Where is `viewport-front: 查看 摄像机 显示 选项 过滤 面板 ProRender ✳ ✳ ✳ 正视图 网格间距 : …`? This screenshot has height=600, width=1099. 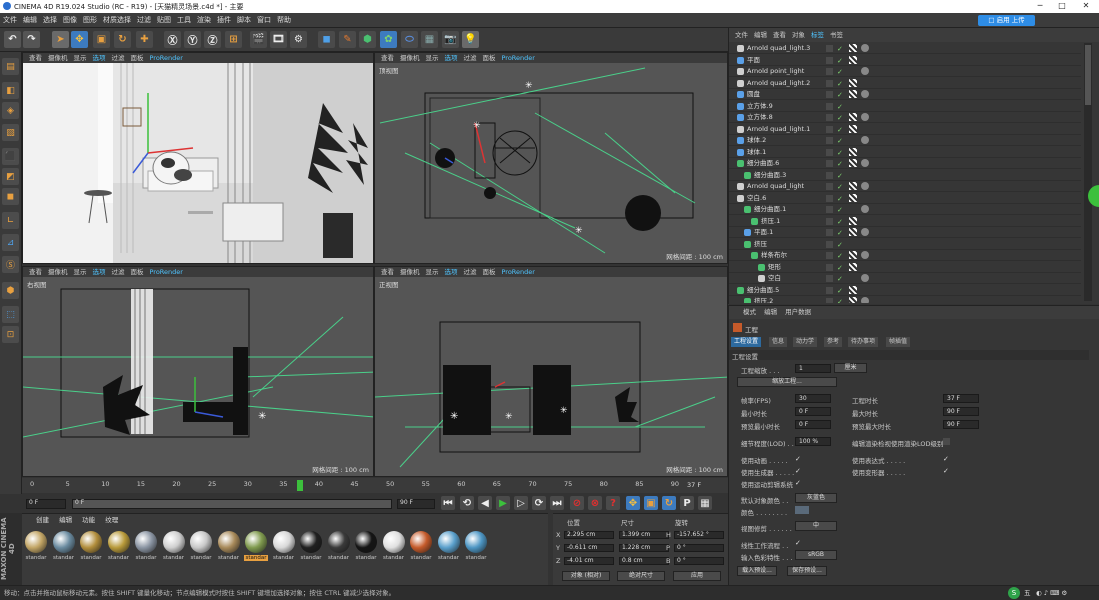
viewport-front: 查看 摄像机 显示 选项 过滤 面板 ProRender ✳ ✳ ✳ 正视图 网格间距 : … is located at coordinates (551, 371).